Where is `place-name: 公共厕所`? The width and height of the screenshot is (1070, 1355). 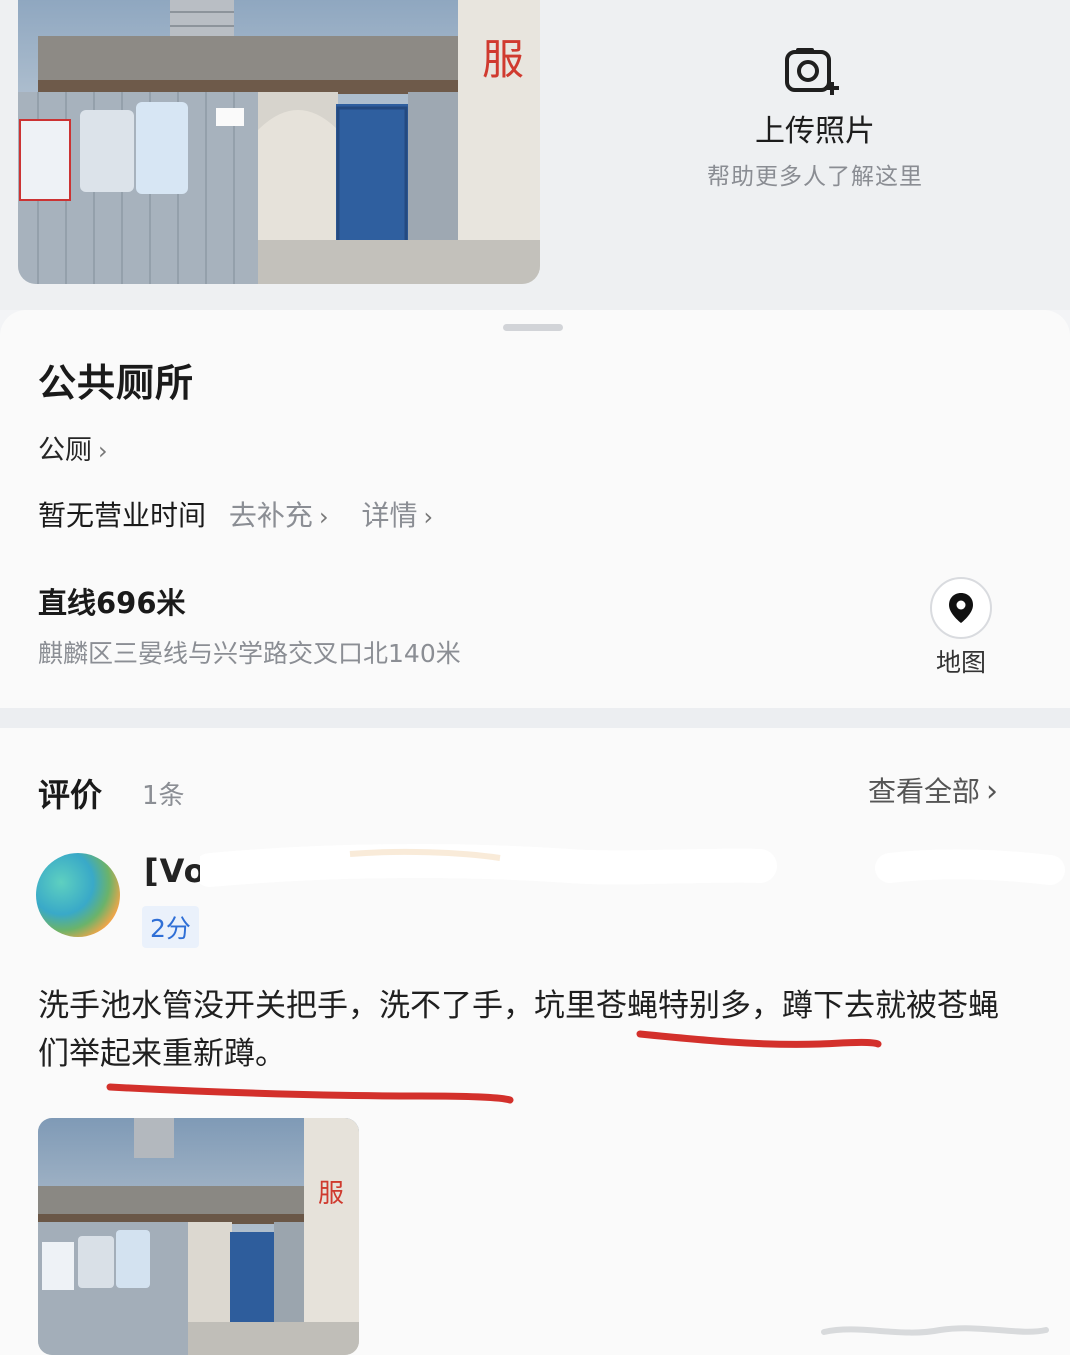 place-name: 公共厕所 is located at coordinates (116, 383).